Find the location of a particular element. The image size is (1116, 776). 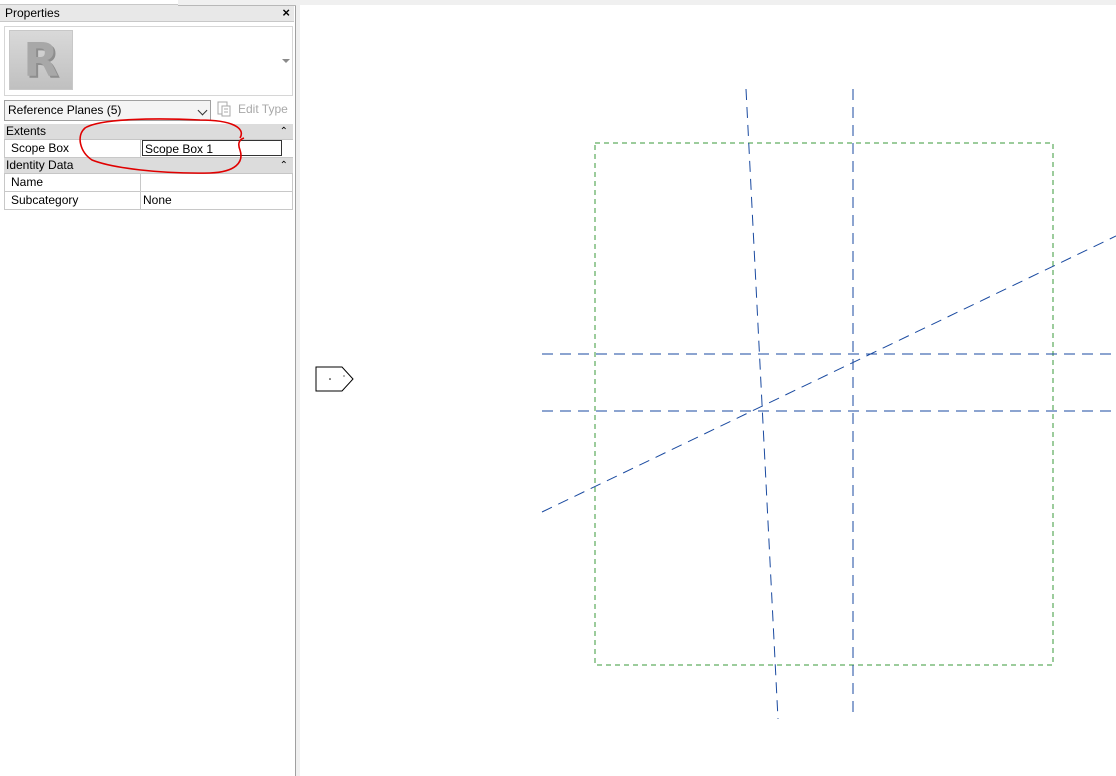

elevation-marker-icon is located at coordinates (334, 379).